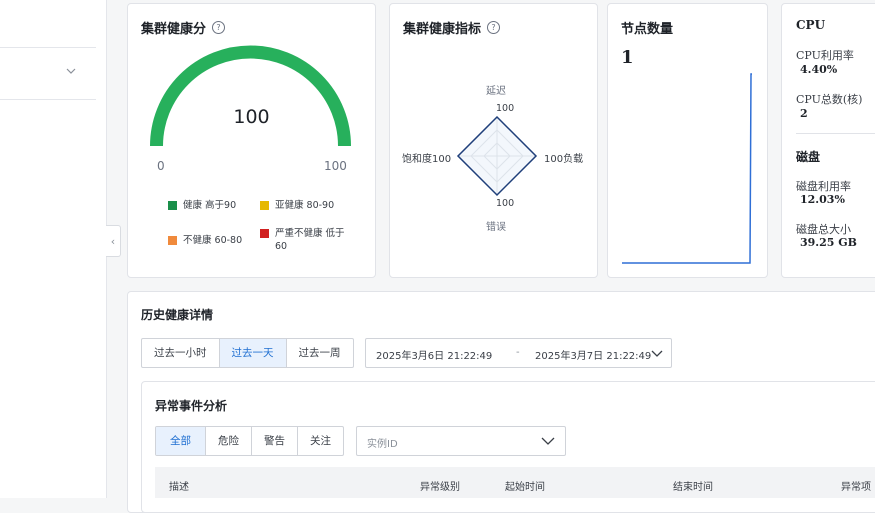 The width and height of the screenshot is (875, 513). I want to click on legend-label: 不健康 60-80, so click(213, 240).